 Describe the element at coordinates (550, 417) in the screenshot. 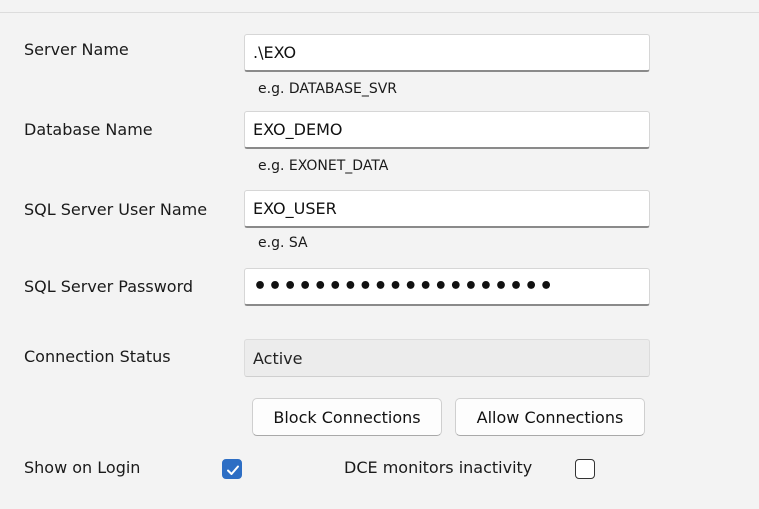

I see `allow-connections-button: Allow Connections` at that location.